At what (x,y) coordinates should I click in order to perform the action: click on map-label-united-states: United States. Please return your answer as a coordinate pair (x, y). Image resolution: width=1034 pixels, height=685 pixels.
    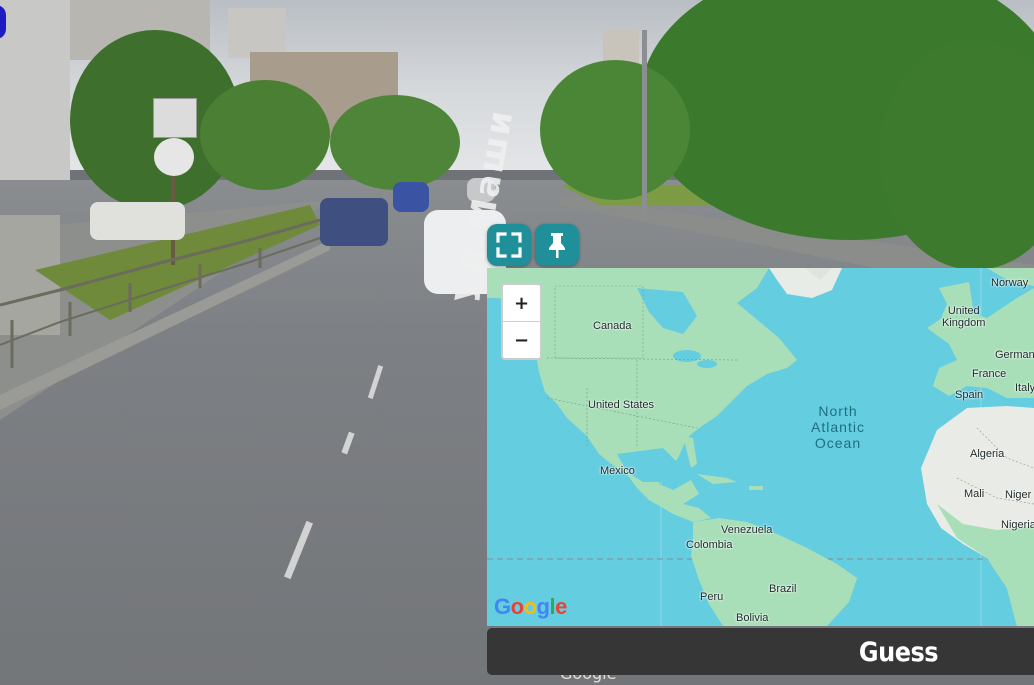
    Looking at the image, I should click on (621, 405).